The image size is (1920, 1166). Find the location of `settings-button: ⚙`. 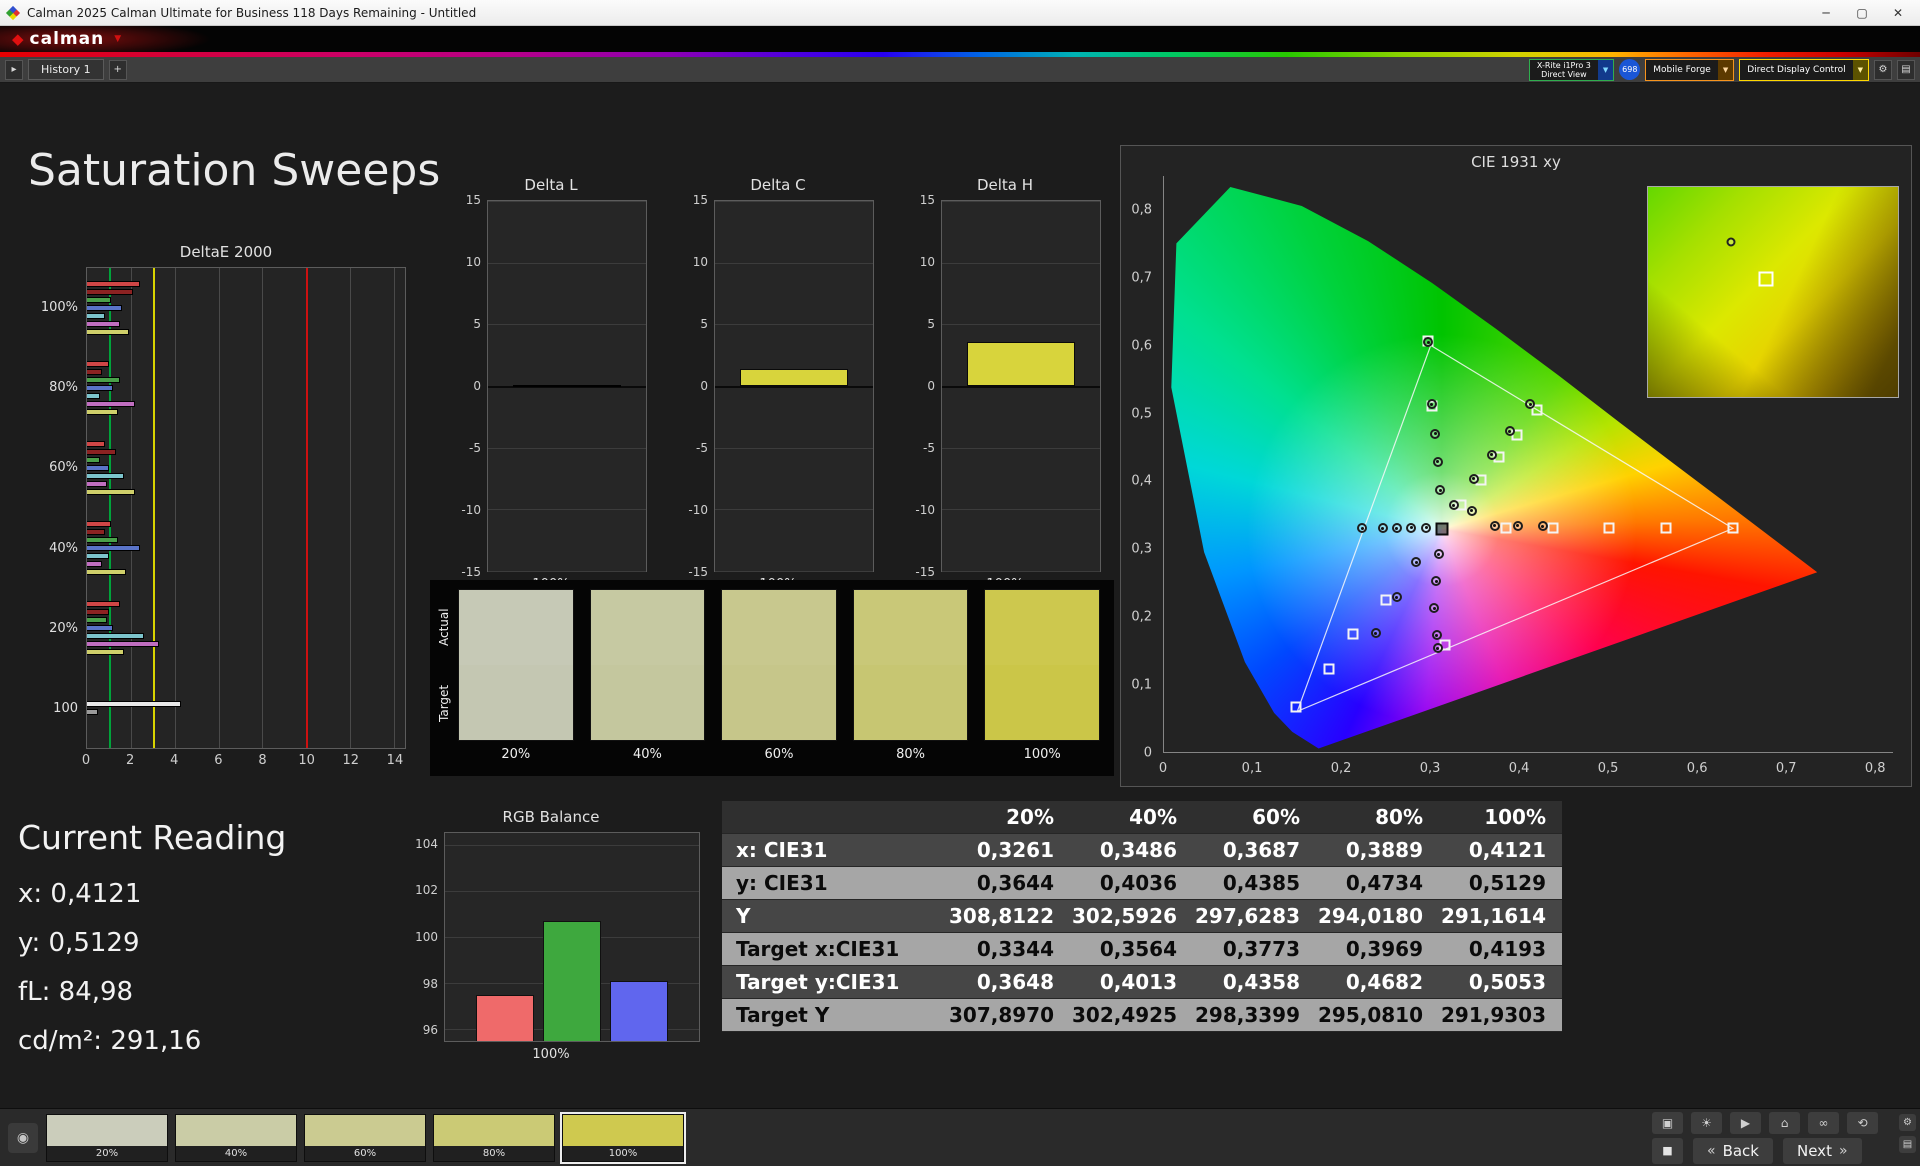

settings-button: ⚙ is located at coordinates (1883, 69).